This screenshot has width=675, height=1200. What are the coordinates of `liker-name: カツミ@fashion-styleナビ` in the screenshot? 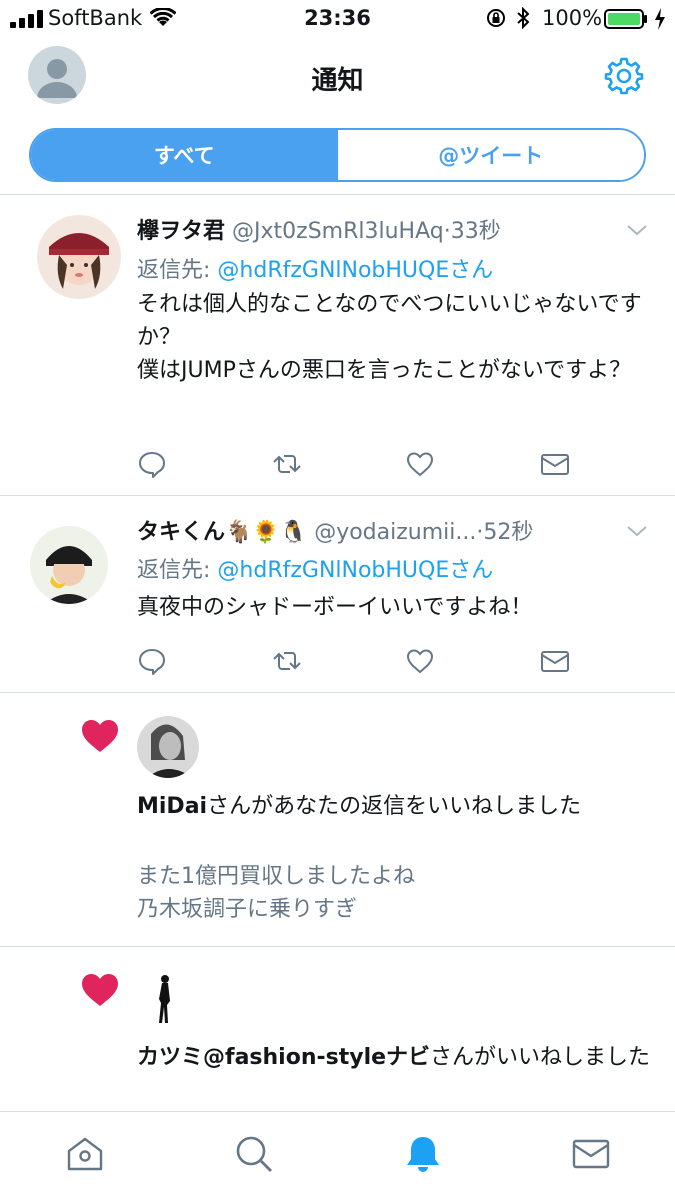 It's located at (283, 1057).